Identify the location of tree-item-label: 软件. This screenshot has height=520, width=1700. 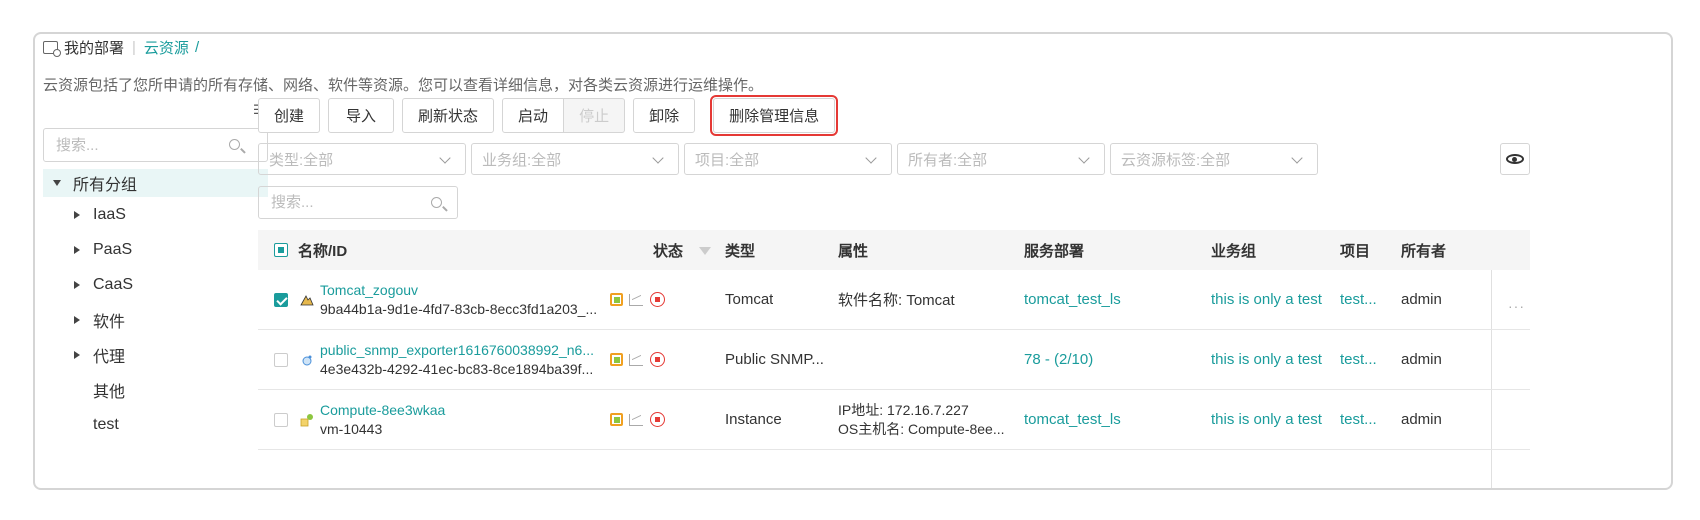
(109, 322).